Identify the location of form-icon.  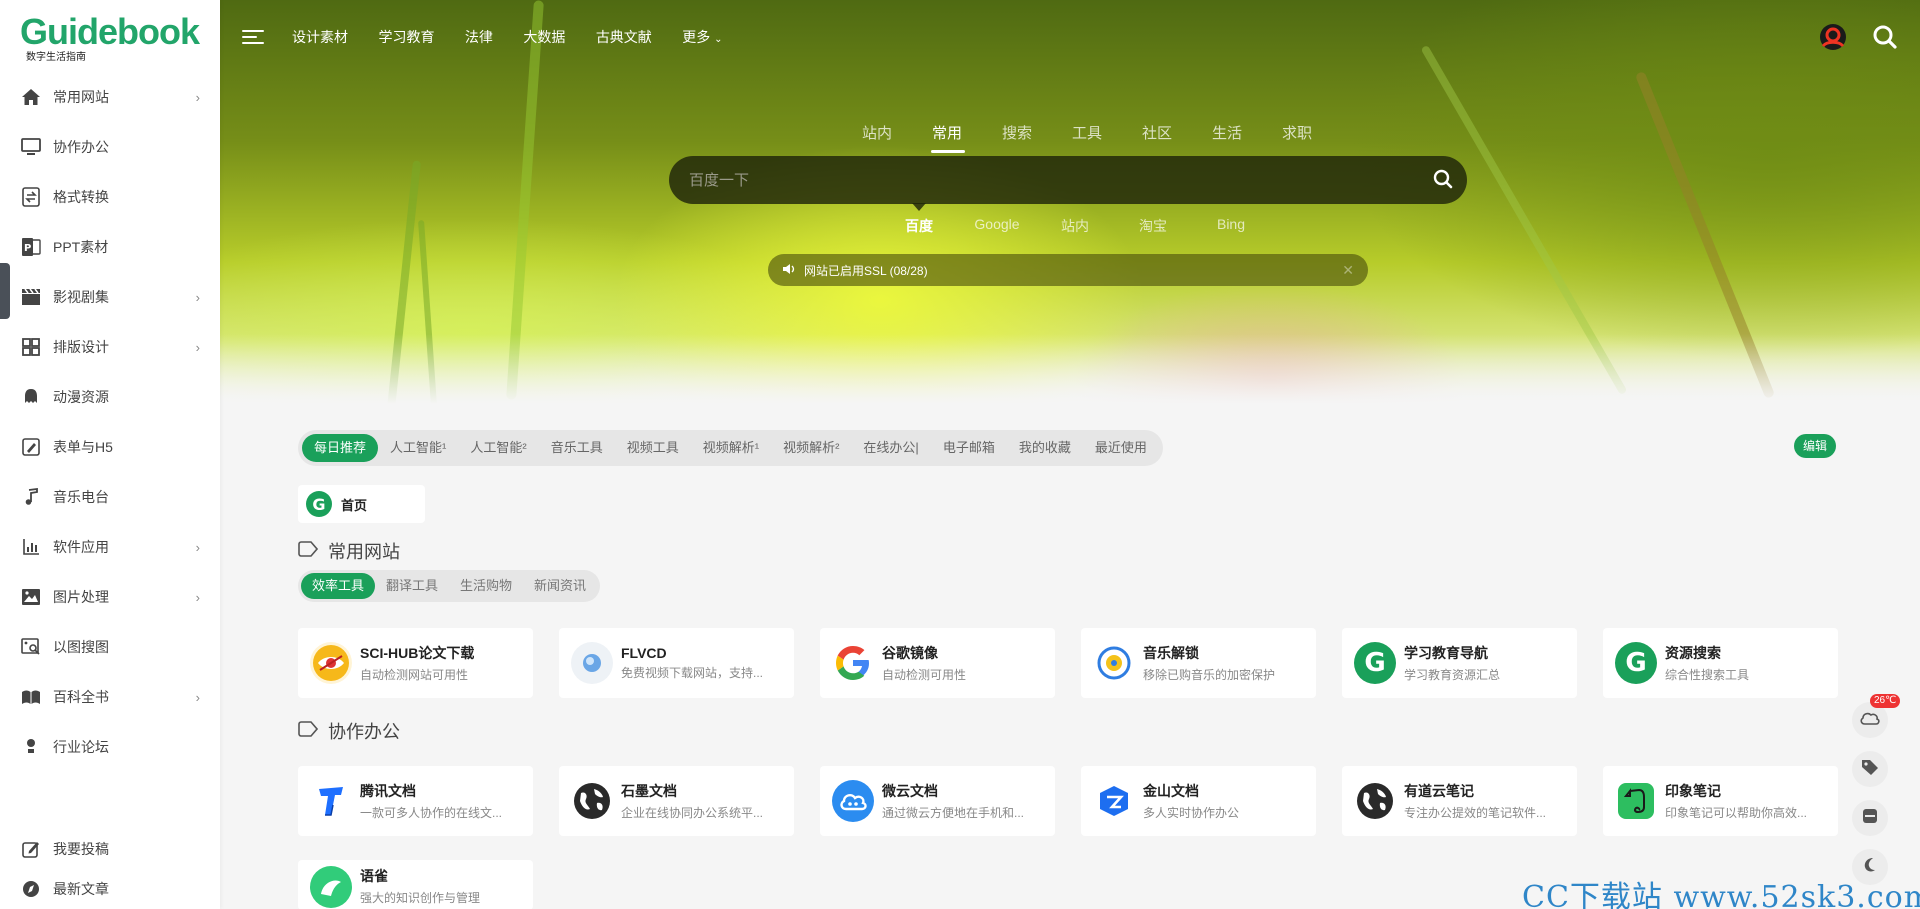
(31, 447).